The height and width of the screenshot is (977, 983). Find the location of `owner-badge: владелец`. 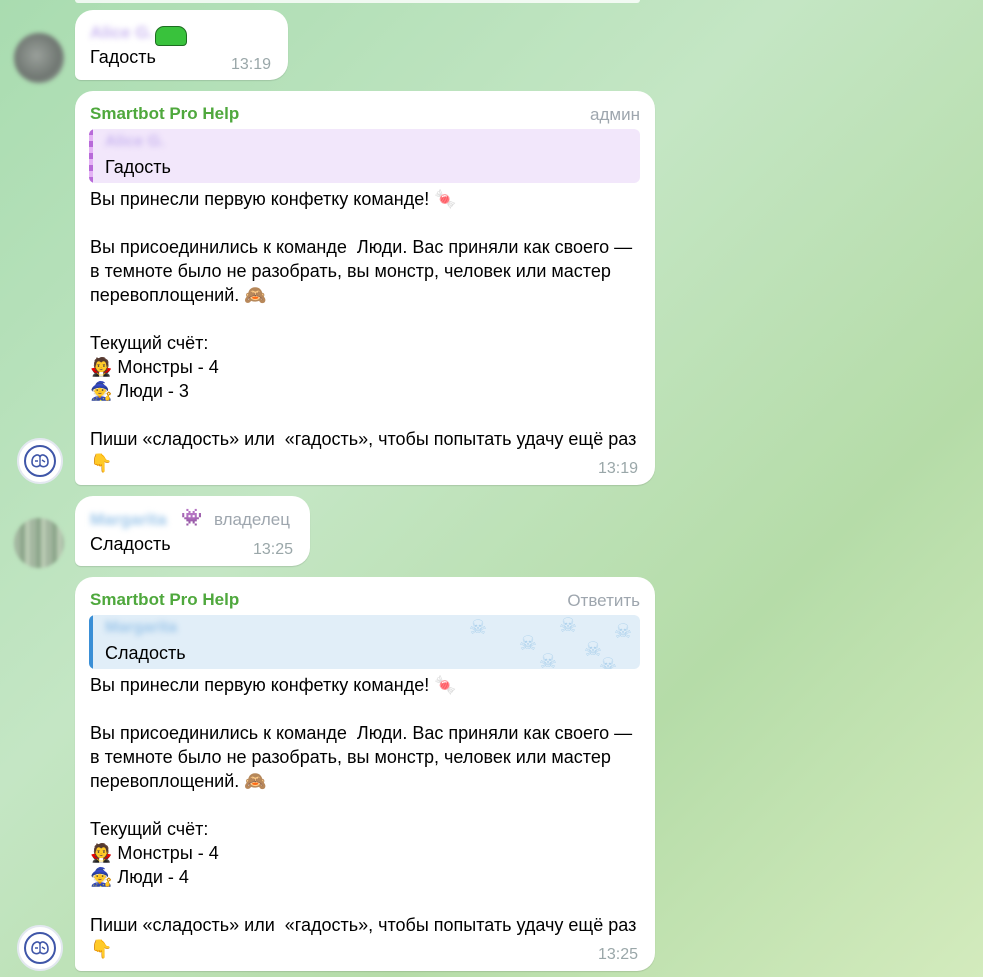

owner-badge: владелец is located at coordinates (252, 519).